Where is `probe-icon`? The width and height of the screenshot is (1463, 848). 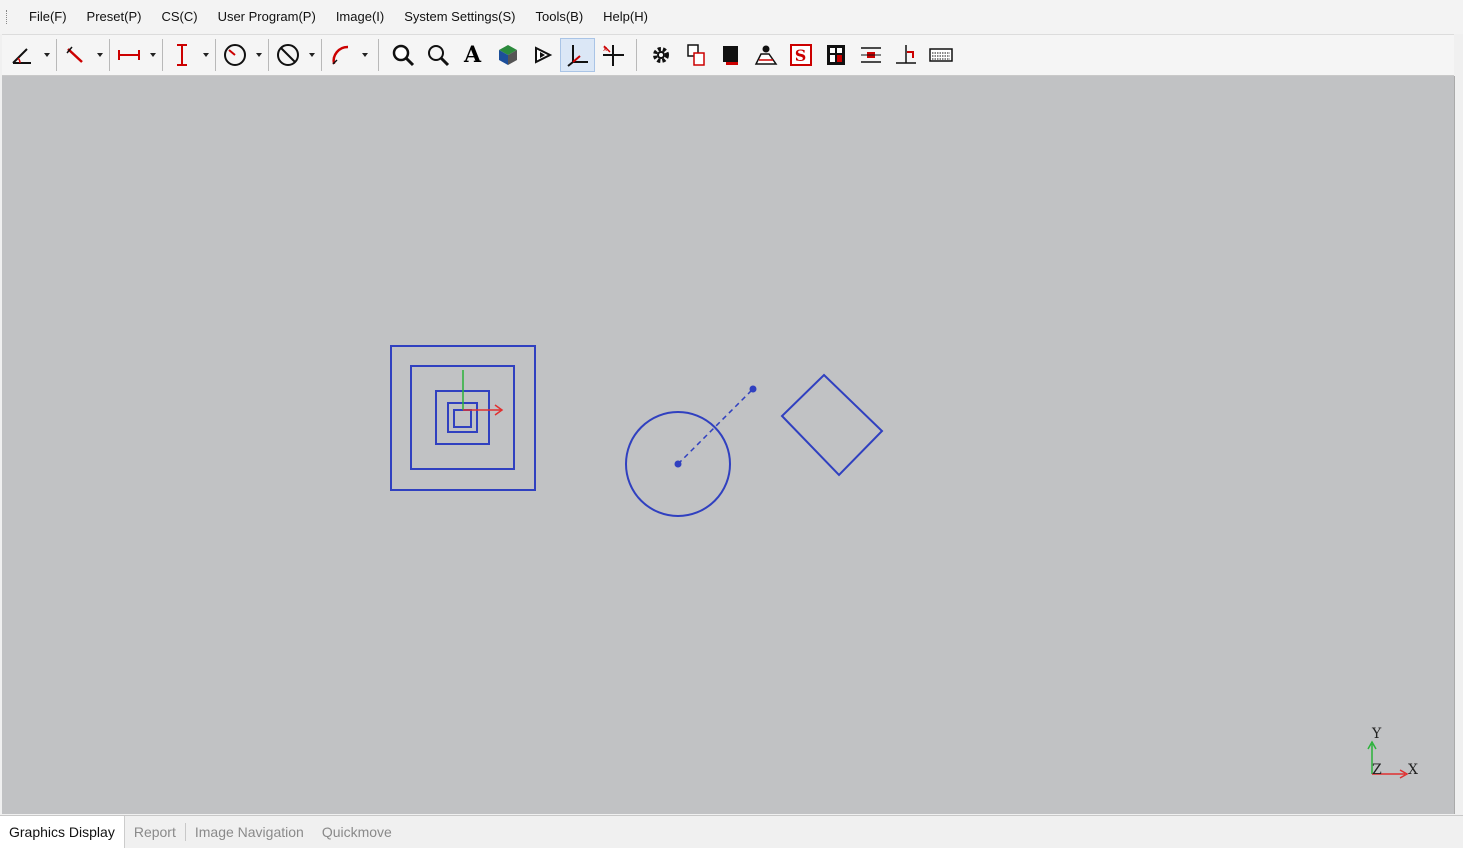
probe-icon is located at coordinates (543, 55).